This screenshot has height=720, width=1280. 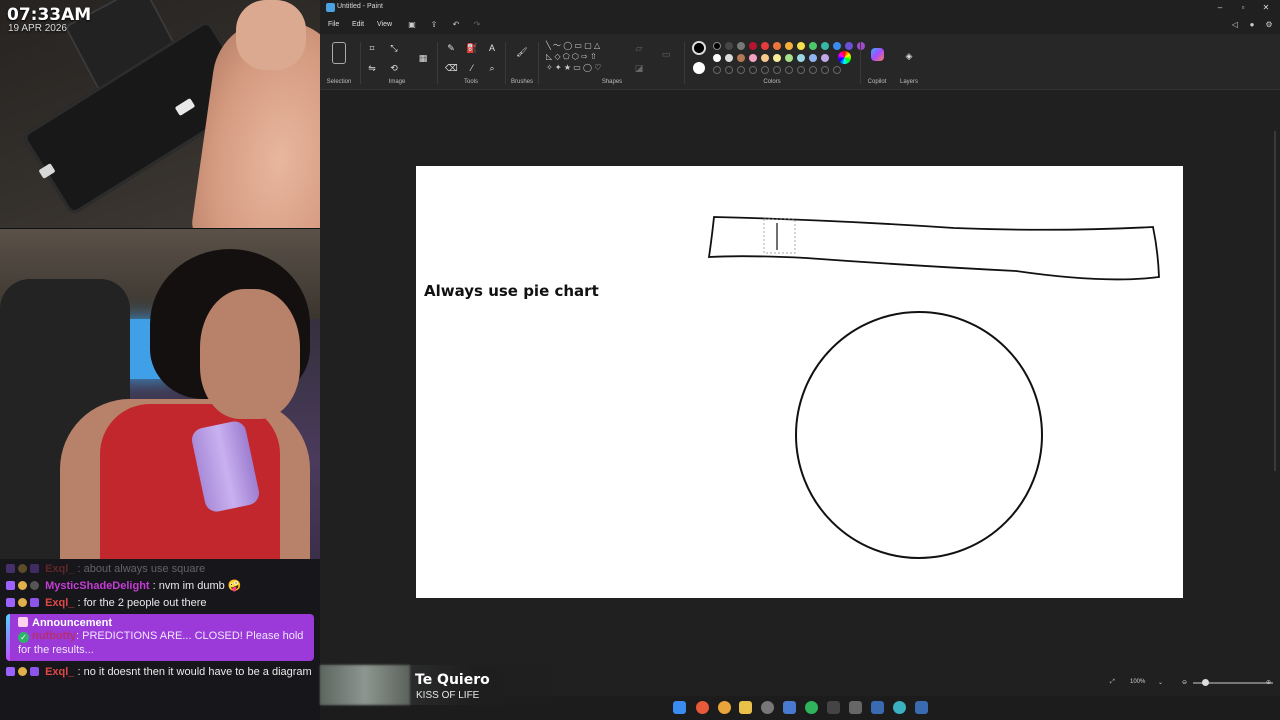 I want to click on zoom-level: 100%, so click(x=1137, y=682).